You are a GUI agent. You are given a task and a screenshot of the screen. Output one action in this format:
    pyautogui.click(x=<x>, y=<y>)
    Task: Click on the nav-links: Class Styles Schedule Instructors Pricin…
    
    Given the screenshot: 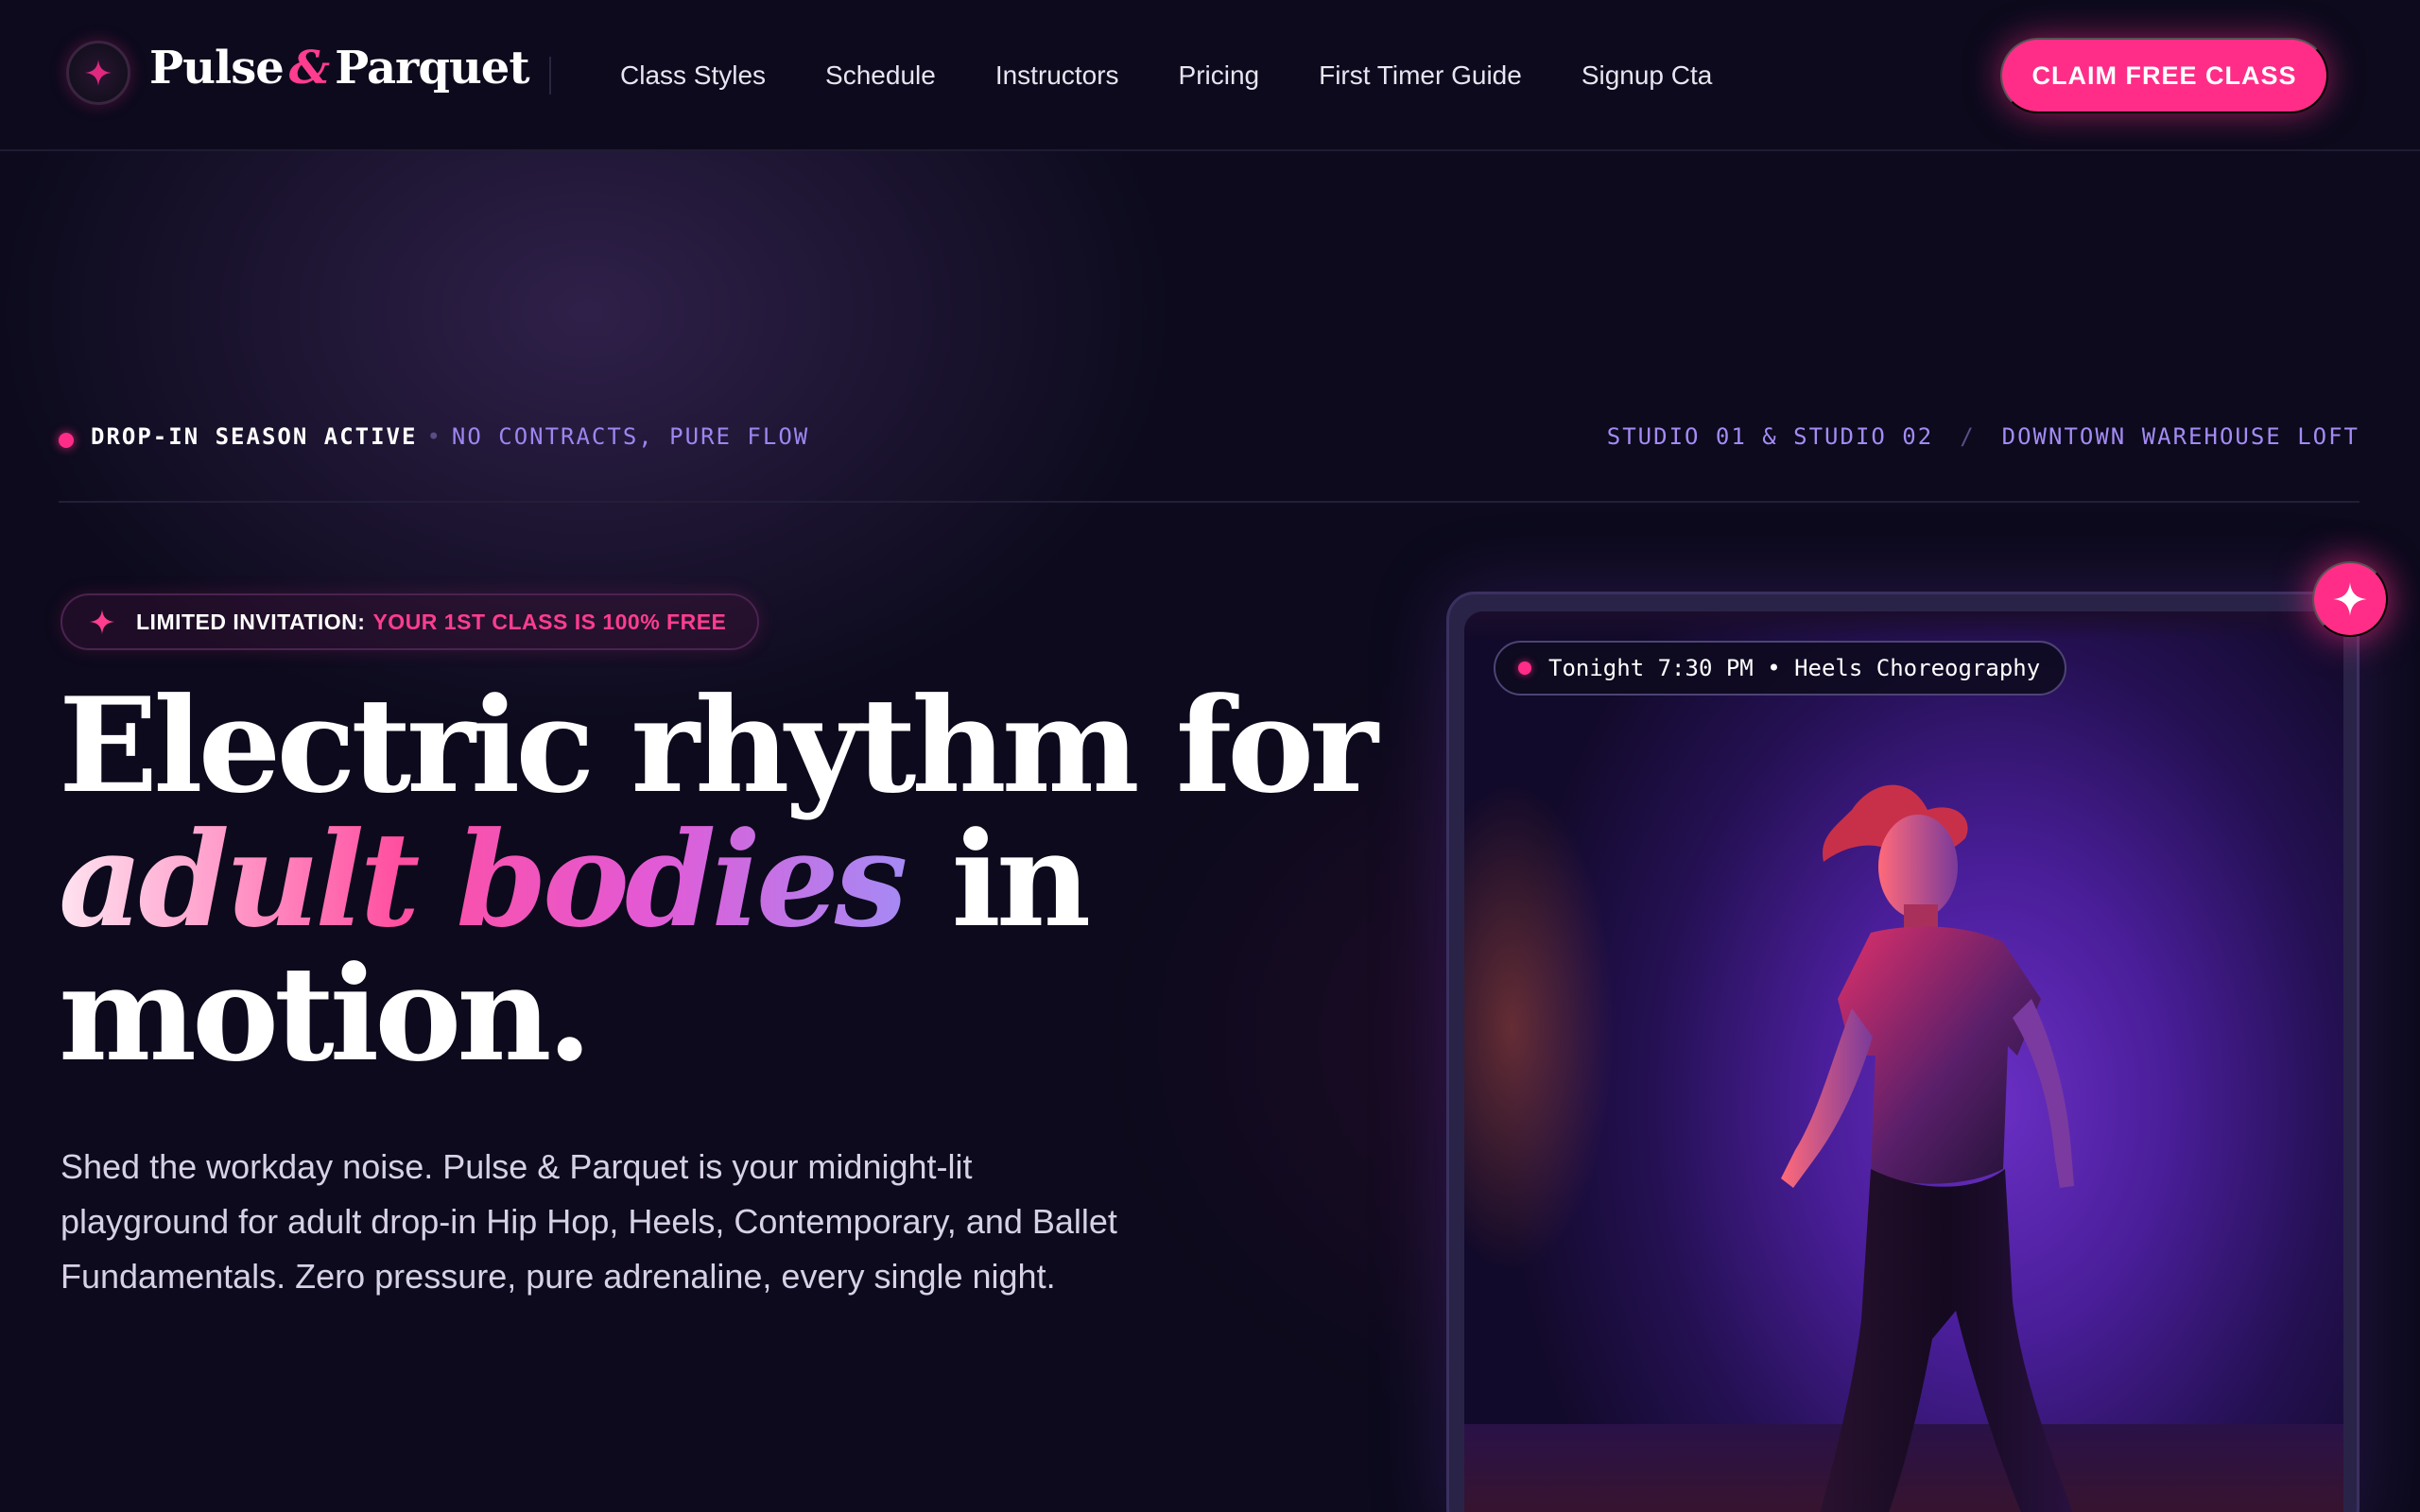 What is the action you would take?
    pyautogui.click(x=1196, y=75)
    